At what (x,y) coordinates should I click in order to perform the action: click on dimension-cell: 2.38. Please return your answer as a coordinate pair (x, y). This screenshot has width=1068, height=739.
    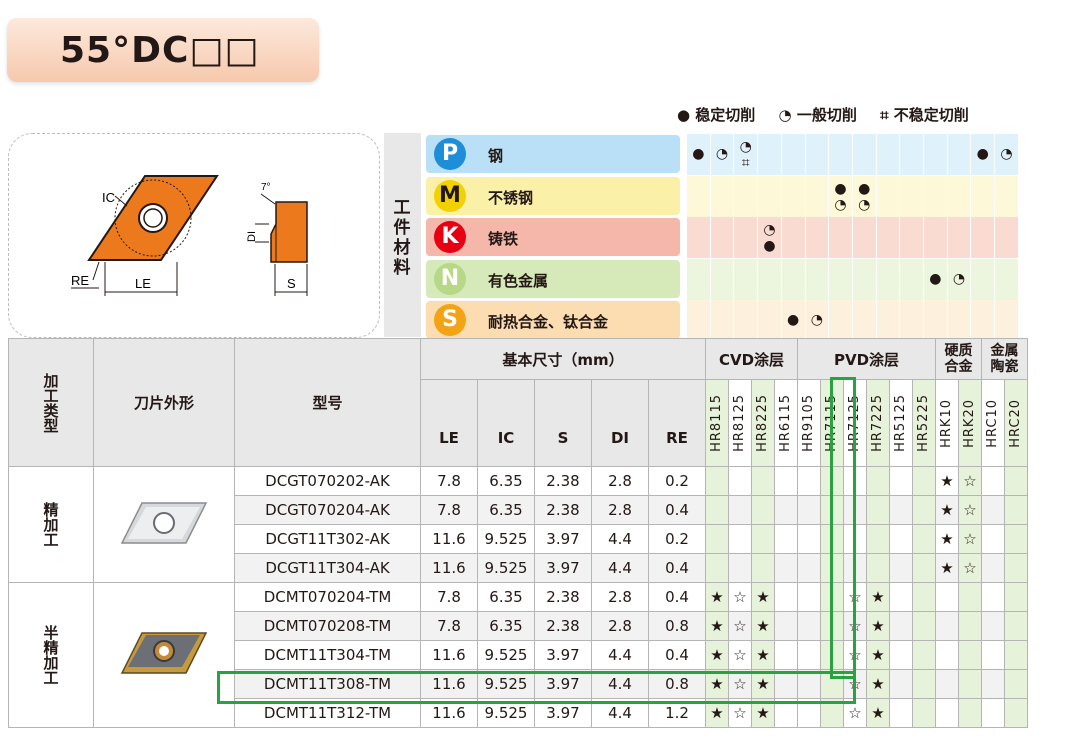
    Looking at the image, I should click on (563, 626).